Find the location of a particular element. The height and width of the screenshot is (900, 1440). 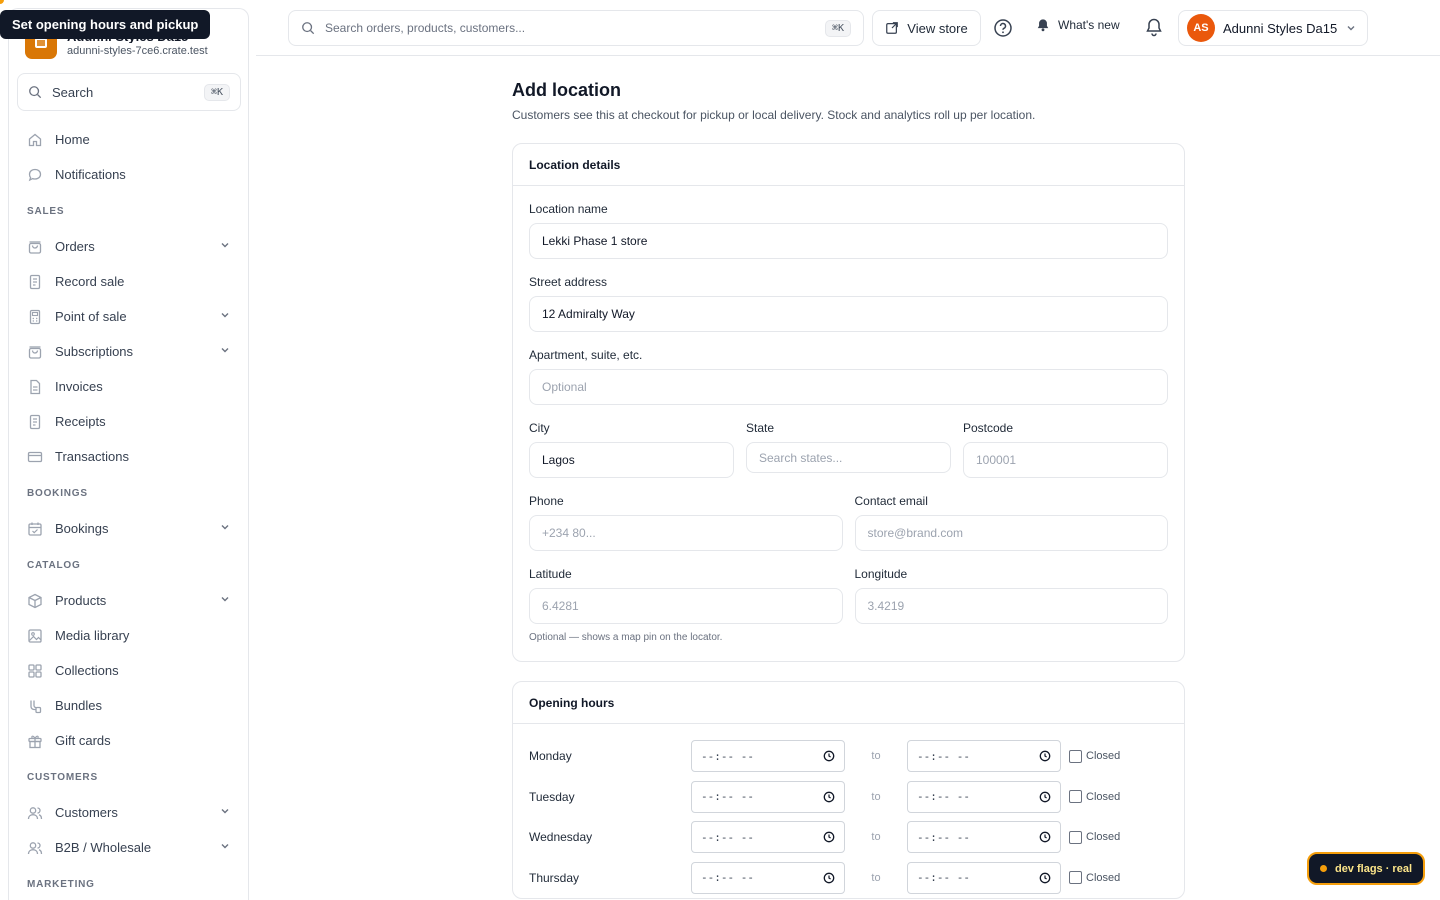

wednesday-close-time: --:-- -- is located at coordinates (984, 837).